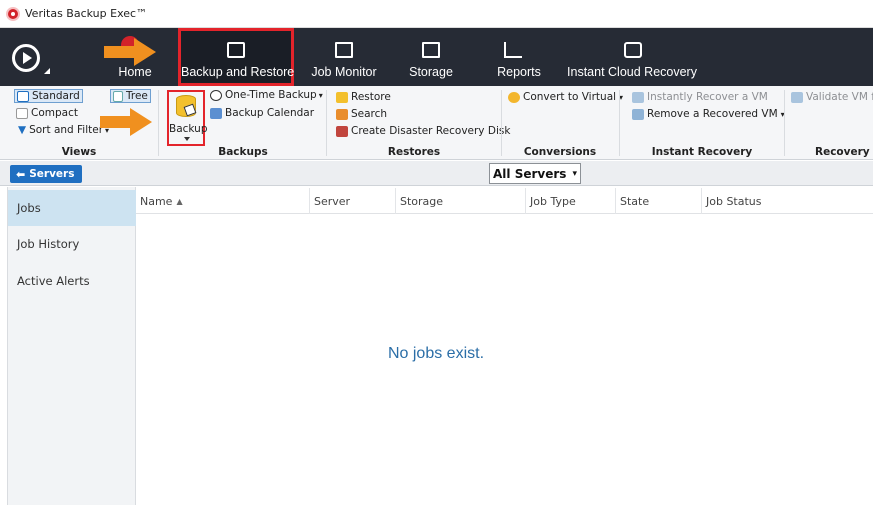 The width and height of the screenshot is (873, 505). What do you see at coordinates (86, 13) in the screenshot?
I see `window-title: Veritas Backup Exec™` at bounding box center [86, 13].